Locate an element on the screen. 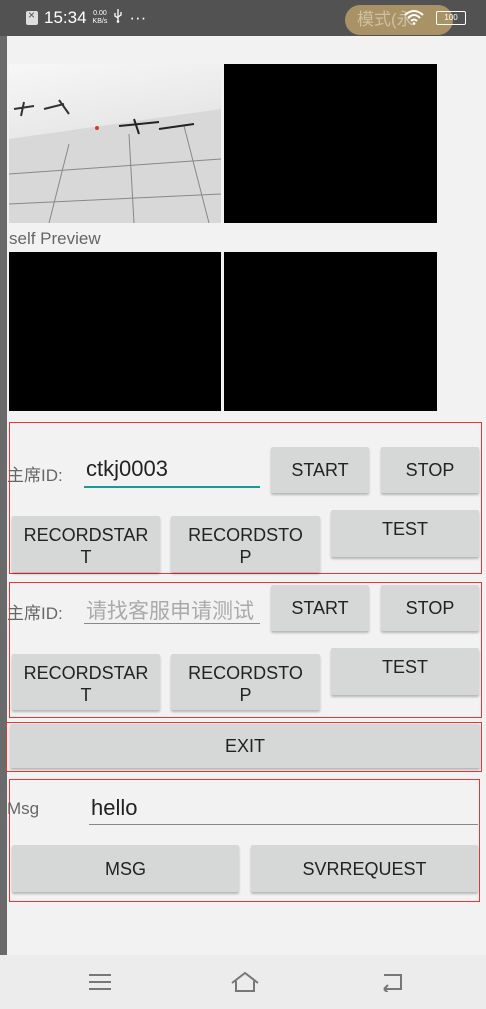 The image size is (486, 1009). exit-button: EXIT is located at coordinates (245, 746).